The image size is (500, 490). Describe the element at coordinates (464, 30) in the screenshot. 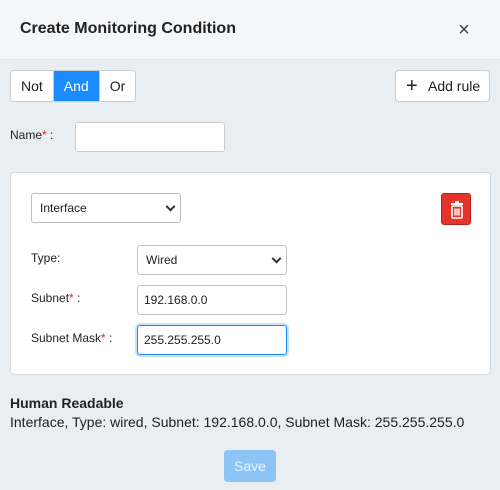

I see `close-icon: ×` at that location.